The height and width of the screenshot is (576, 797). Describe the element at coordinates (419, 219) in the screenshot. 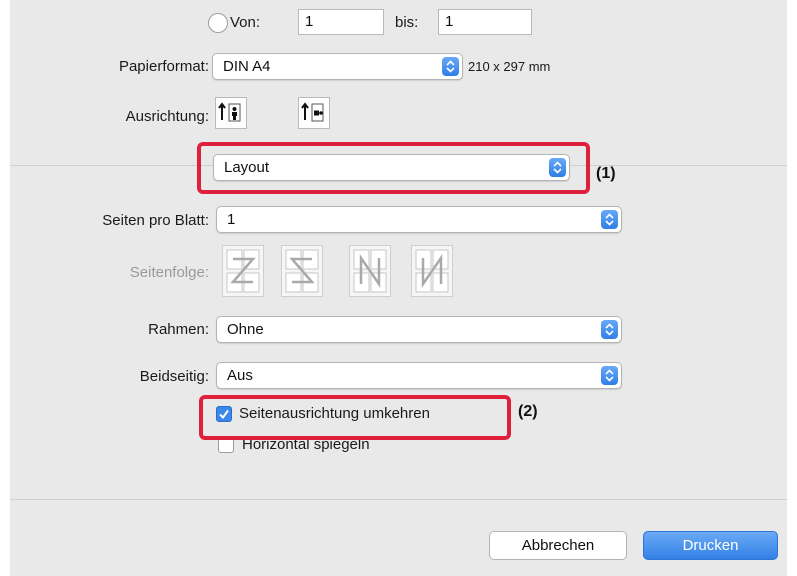

I see `pages-per-sheet-select: 1` at that location.